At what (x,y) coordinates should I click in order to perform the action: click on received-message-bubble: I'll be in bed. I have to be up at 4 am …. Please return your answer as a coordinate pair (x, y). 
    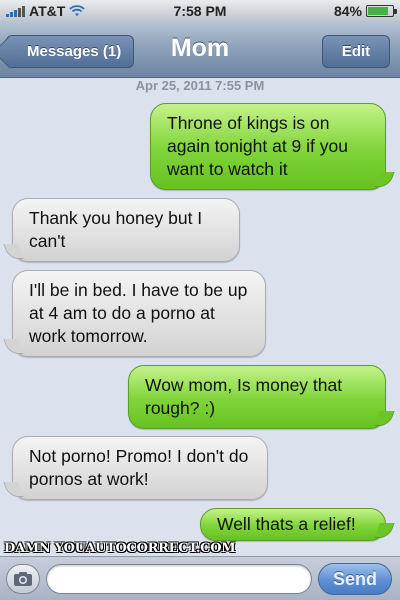
    Looking at the image, I should click on (139, 313).